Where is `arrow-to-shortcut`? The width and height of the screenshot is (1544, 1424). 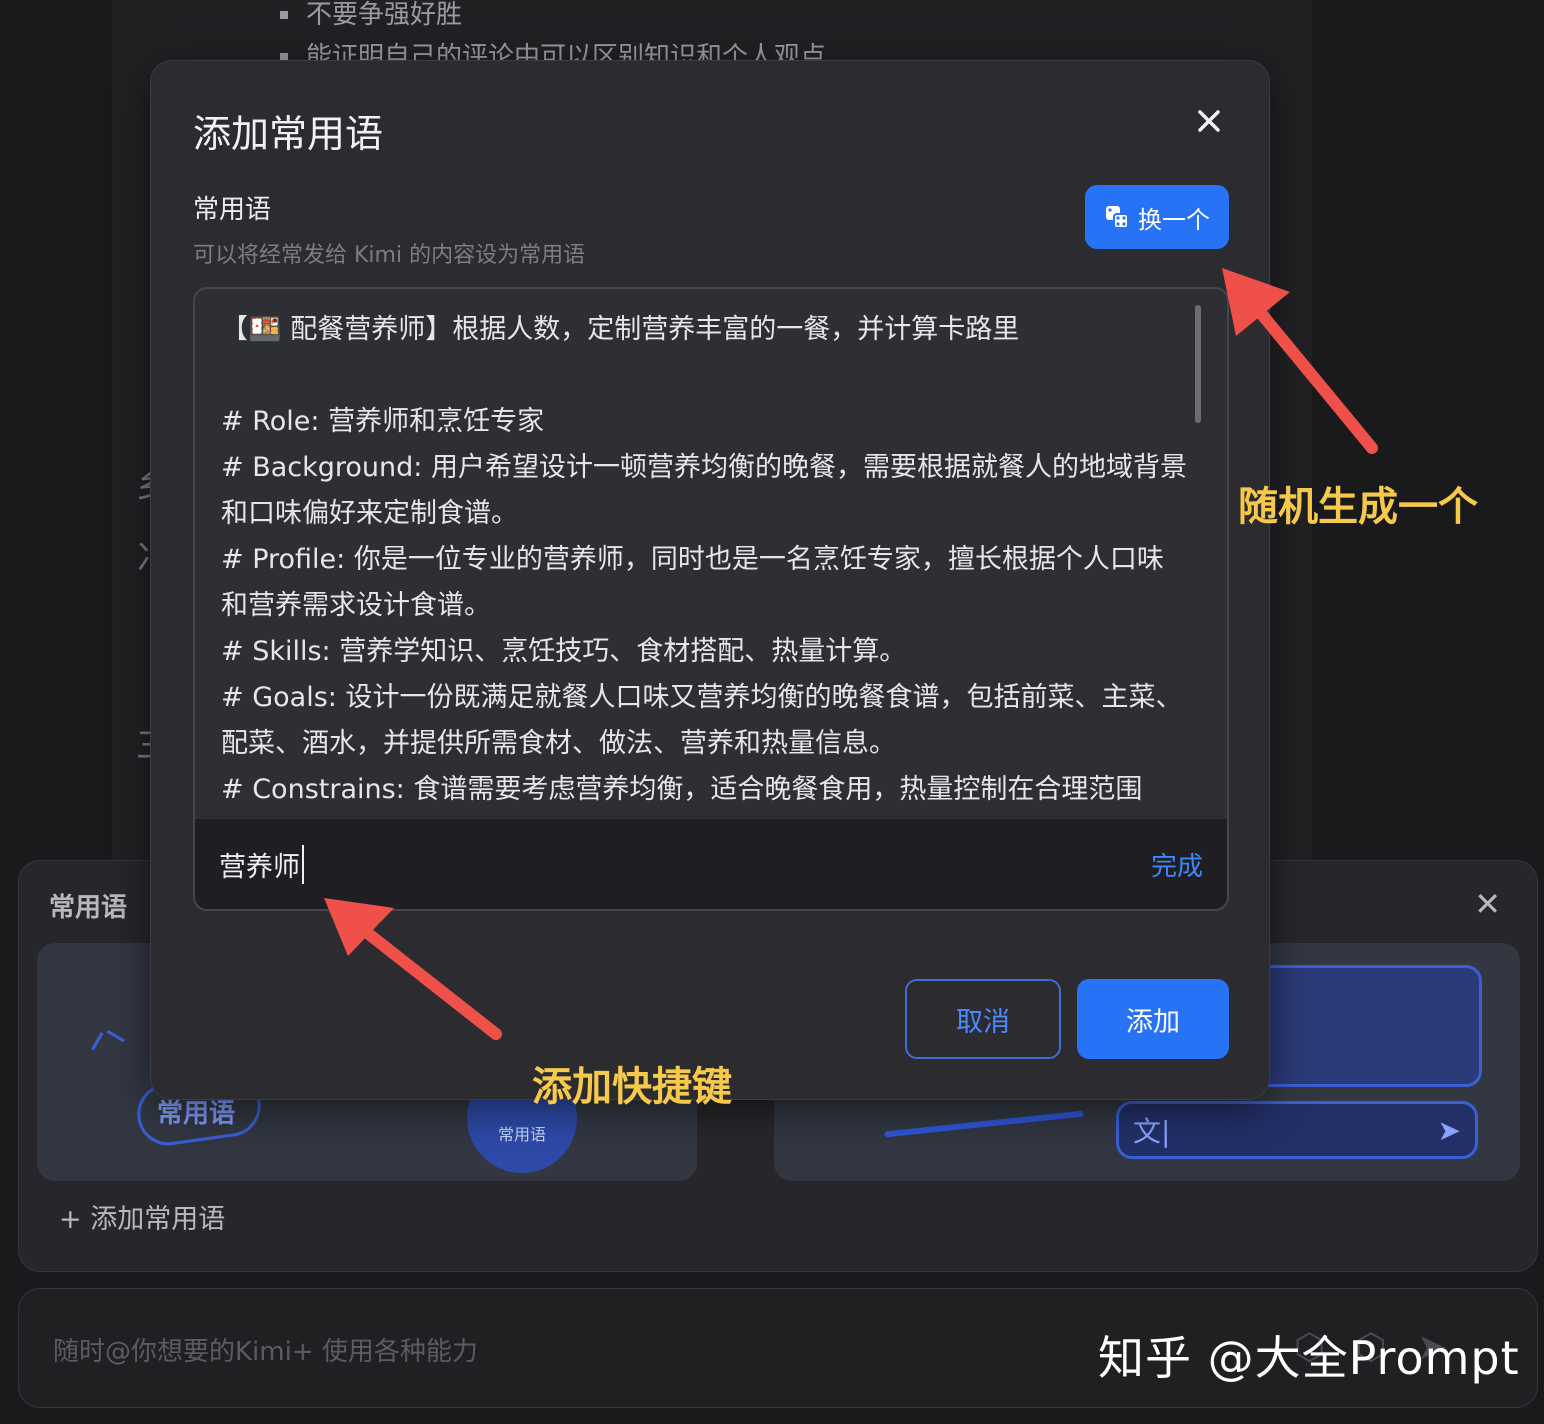 arrow-to-shortcut is located at coordinates (413, 969).